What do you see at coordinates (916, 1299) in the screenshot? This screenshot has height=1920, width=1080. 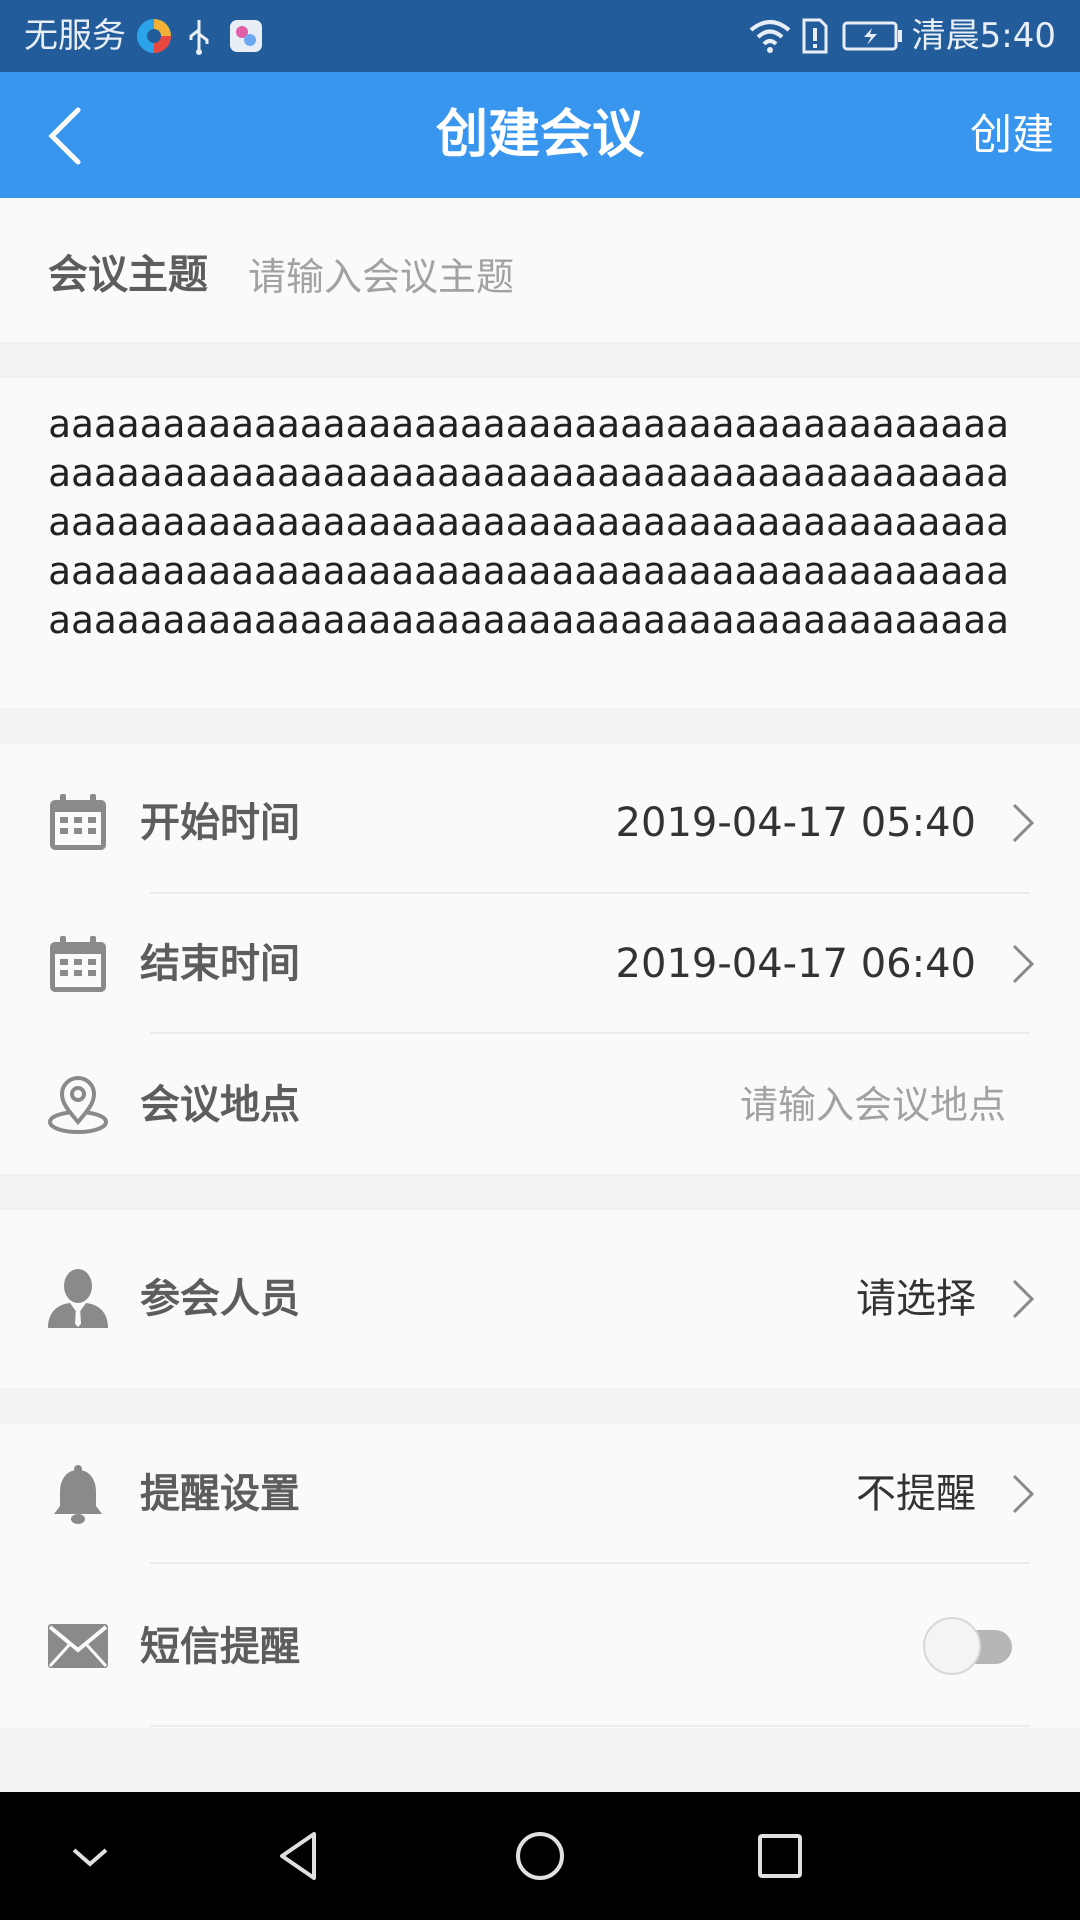 I see `attendees-value: 请选择` at bounding box center [916, 1299].